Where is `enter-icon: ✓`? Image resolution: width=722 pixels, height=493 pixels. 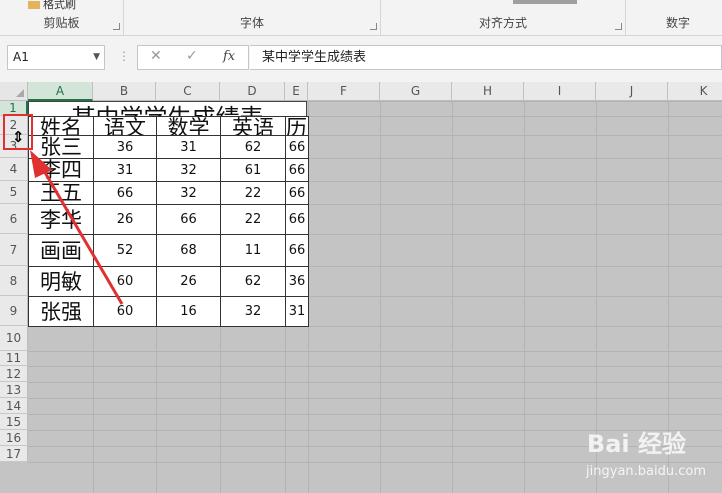 enter-icon: ✓ is located at coordinates (192, 56).